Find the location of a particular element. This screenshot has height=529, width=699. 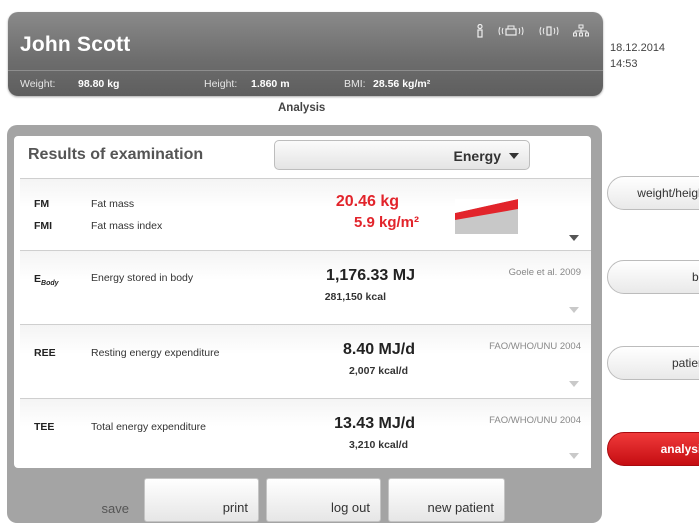

printer-wireless-icon is located at coordinates (511, 32).